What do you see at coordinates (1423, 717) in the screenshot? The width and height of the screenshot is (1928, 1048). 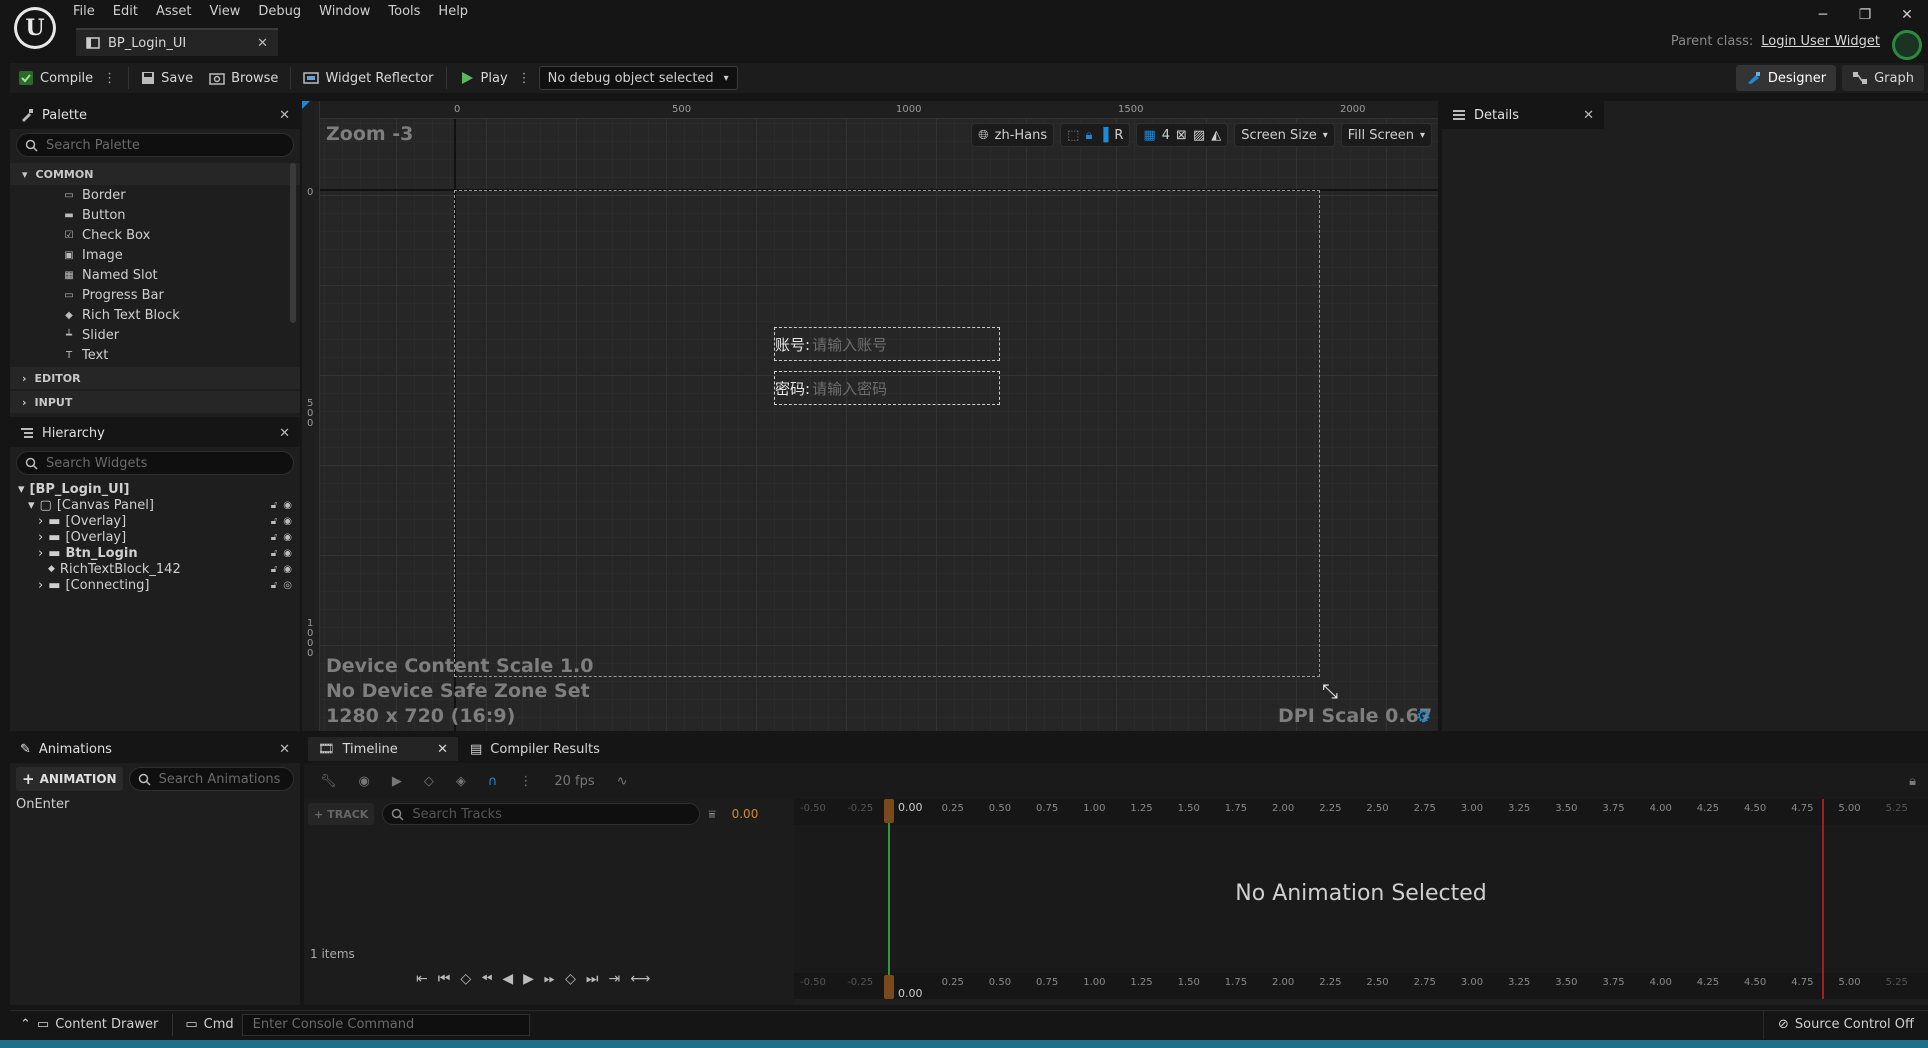 I see `dpi-settings-gear-icon: ⚙` at bounding box center [1423, 717].